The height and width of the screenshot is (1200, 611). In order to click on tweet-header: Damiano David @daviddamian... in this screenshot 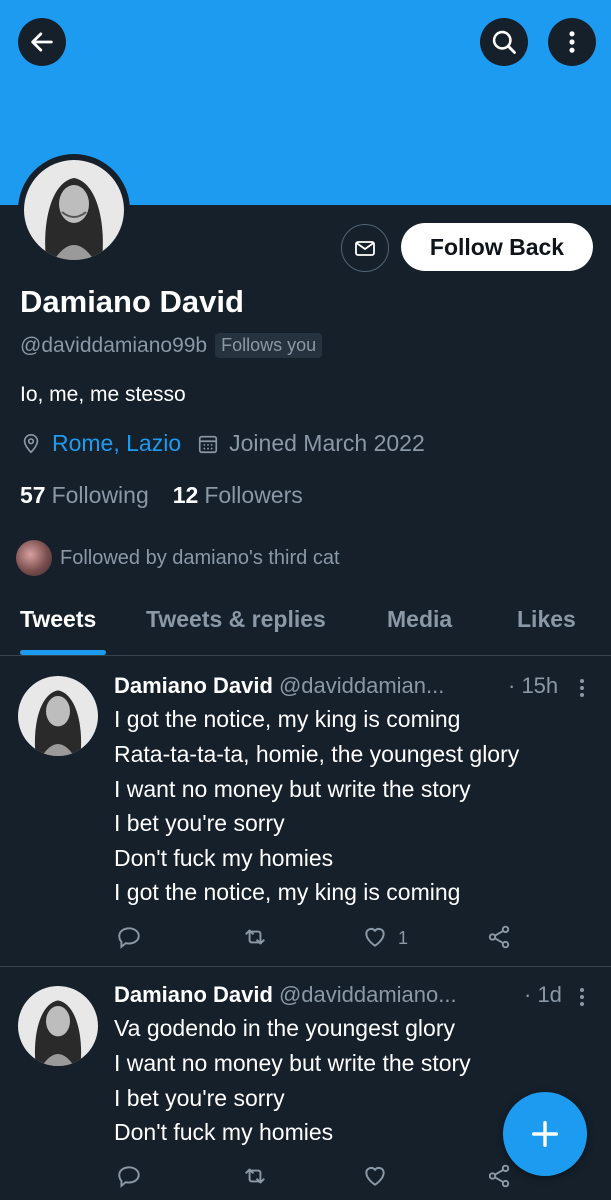, I will do `click(279, 686)`.